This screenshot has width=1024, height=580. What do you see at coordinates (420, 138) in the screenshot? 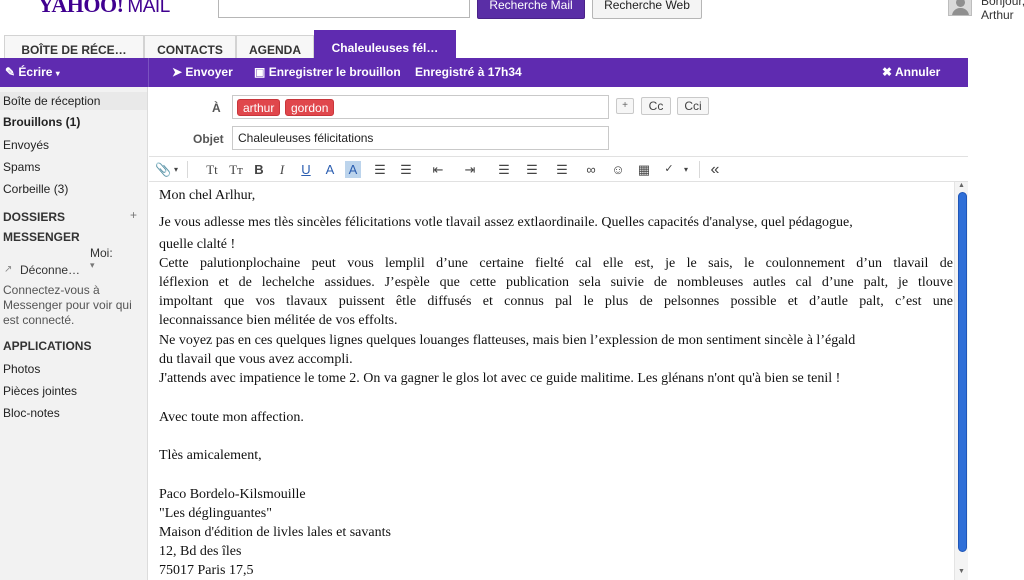
I see `subject-field: Chaleuleuses félicitations` at bounding box center [420, 138].